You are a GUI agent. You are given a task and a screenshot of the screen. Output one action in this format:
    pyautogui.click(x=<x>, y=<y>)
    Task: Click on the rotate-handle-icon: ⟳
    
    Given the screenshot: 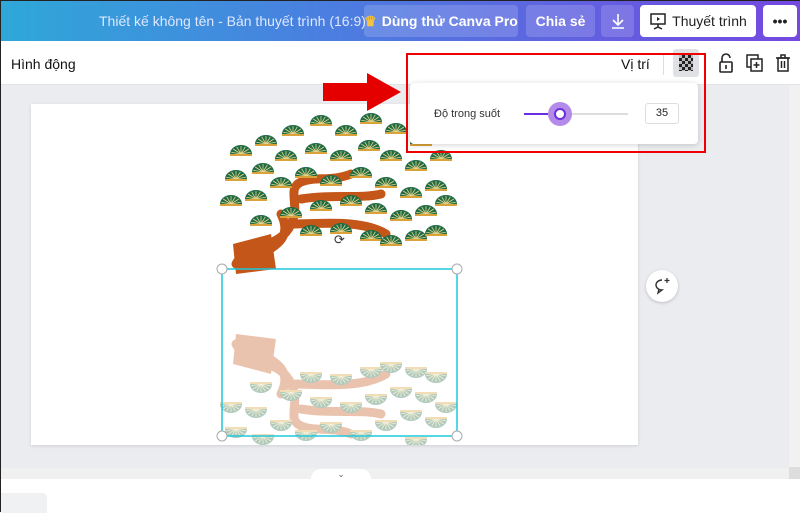 What is the action you would take?
    pyautogui.click(x=339, y=239)
    